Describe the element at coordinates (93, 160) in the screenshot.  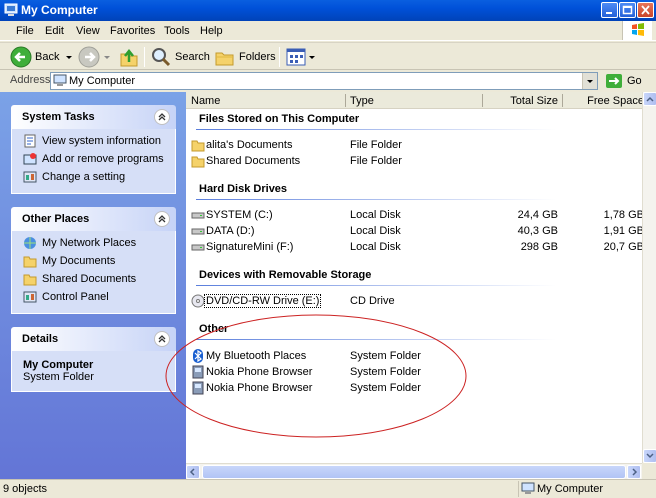
I see `add-remove-programs-link: Add or remove programs` at that location.